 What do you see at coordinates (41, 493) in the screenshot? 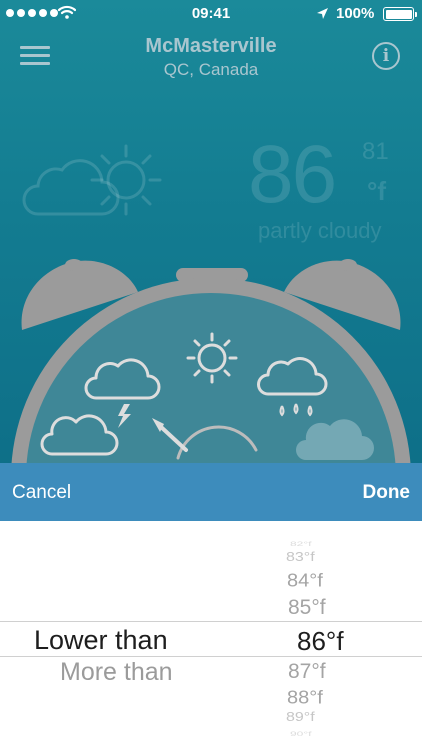
I see `cancel-button: Cancel` at bounding box center [41, 493].